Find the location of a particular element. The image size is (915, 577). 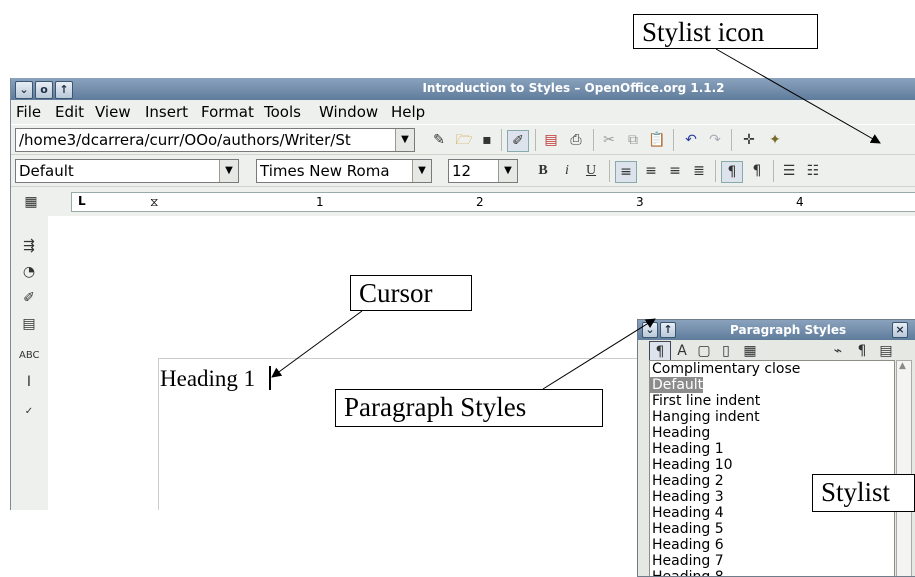

justify-icon: ≣ is located at coordinates (699, 171).